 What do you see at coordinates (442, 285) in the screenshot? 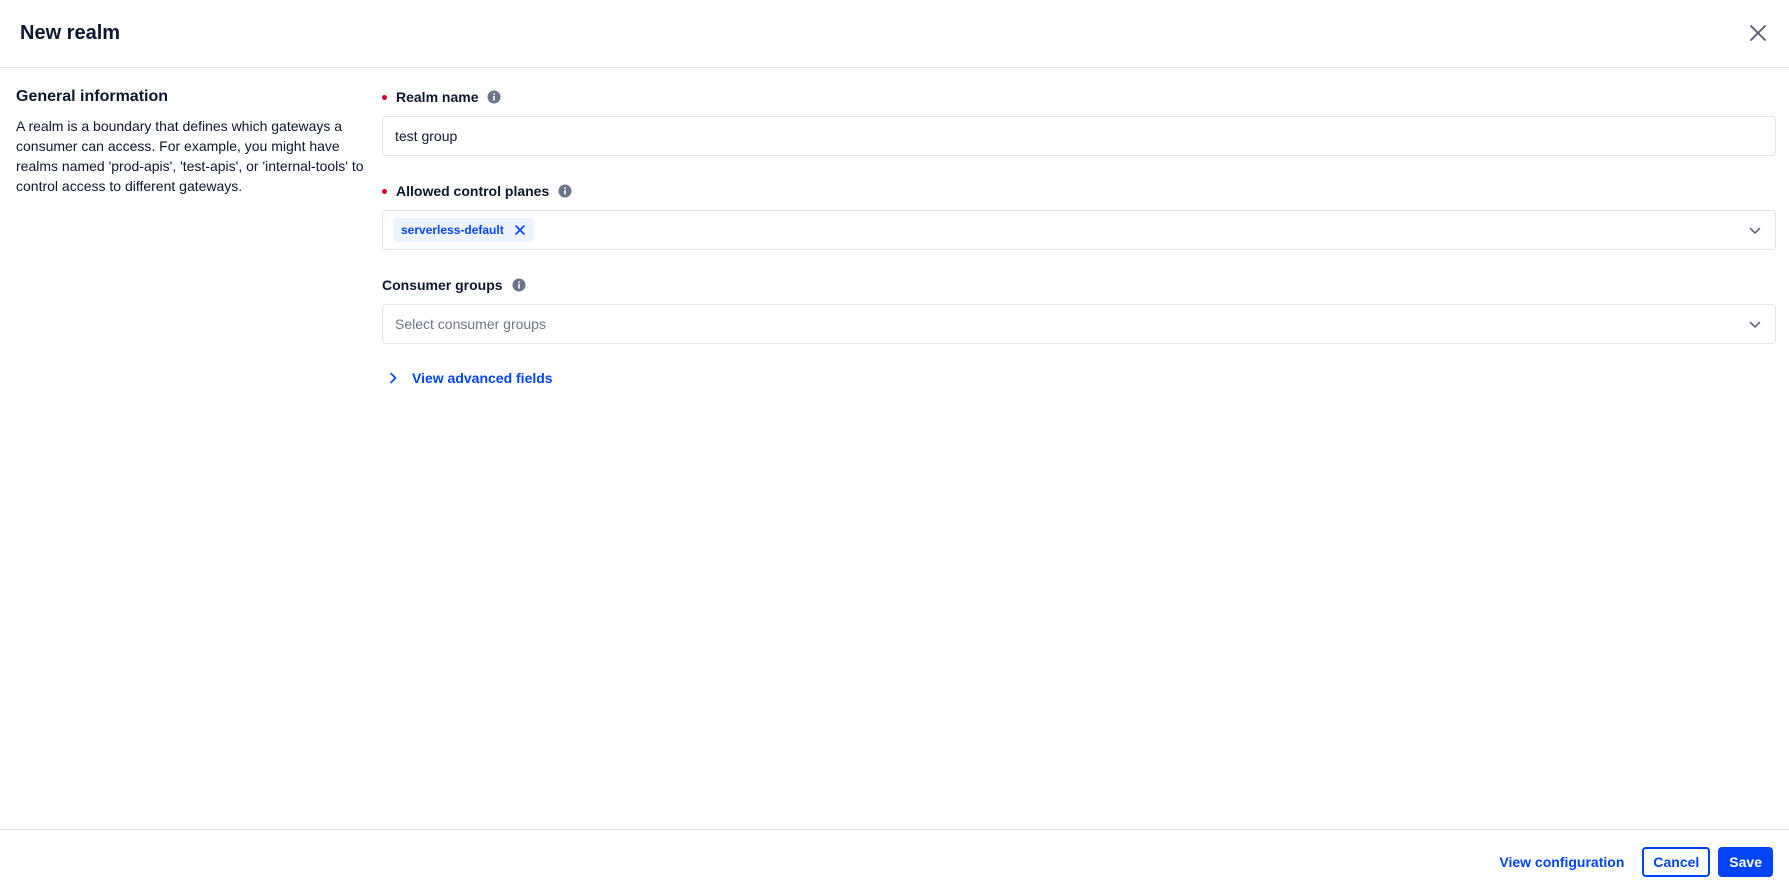
I see `consumer-groups-label: Consumer groups` at bounding box center [442, 285].